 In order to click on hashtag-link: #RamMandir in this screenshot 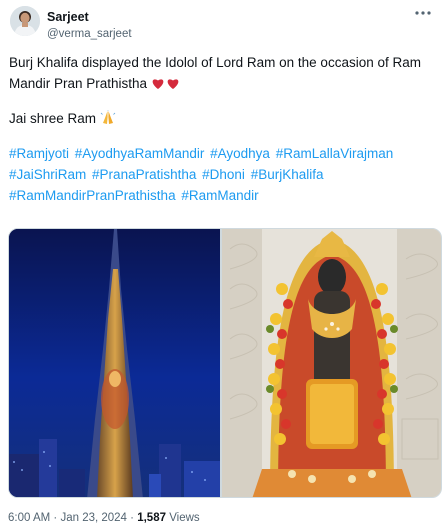, I will do `click(219, 195)`.